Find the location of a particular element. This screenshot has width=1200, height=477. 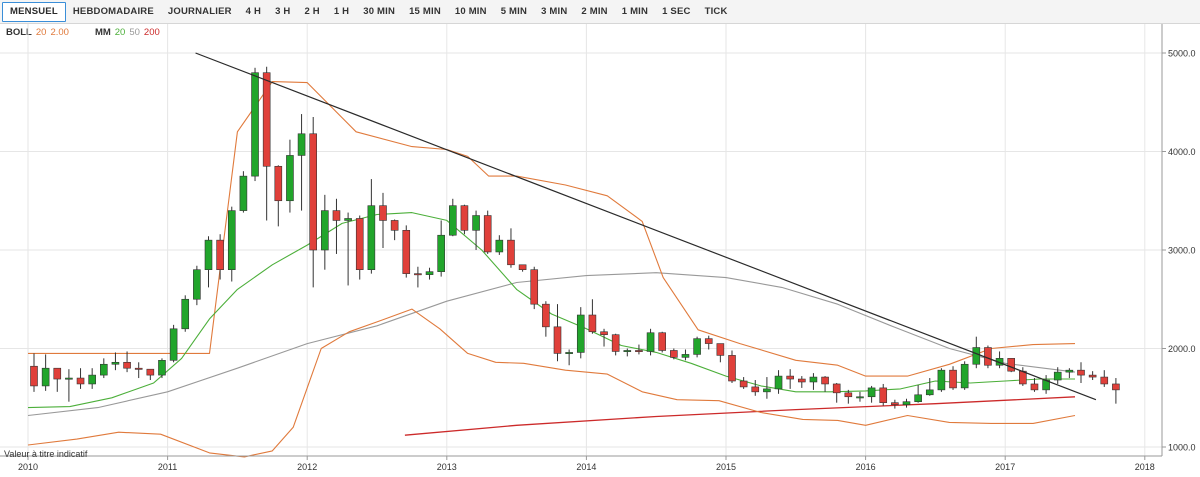

tab-5-min: 5 MIN is located at coordinates (514, 12).